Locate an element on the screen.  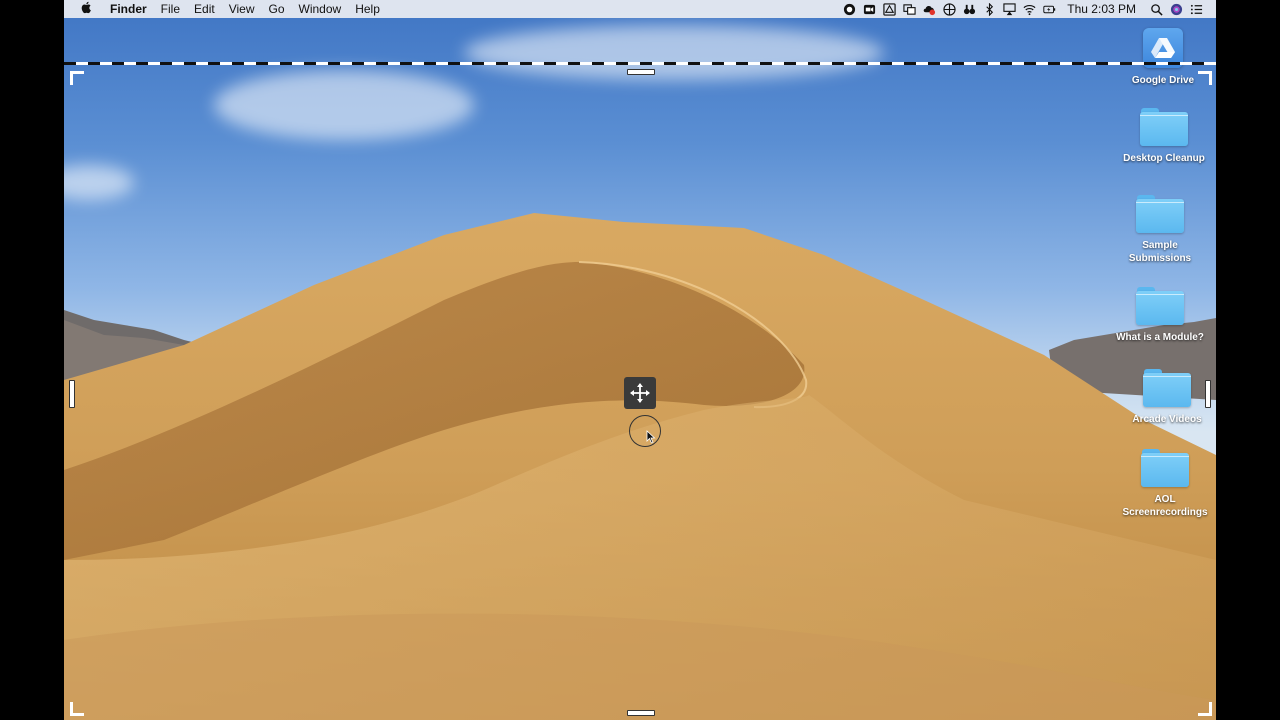
menu-view: View is located at coordinates (242, 9).